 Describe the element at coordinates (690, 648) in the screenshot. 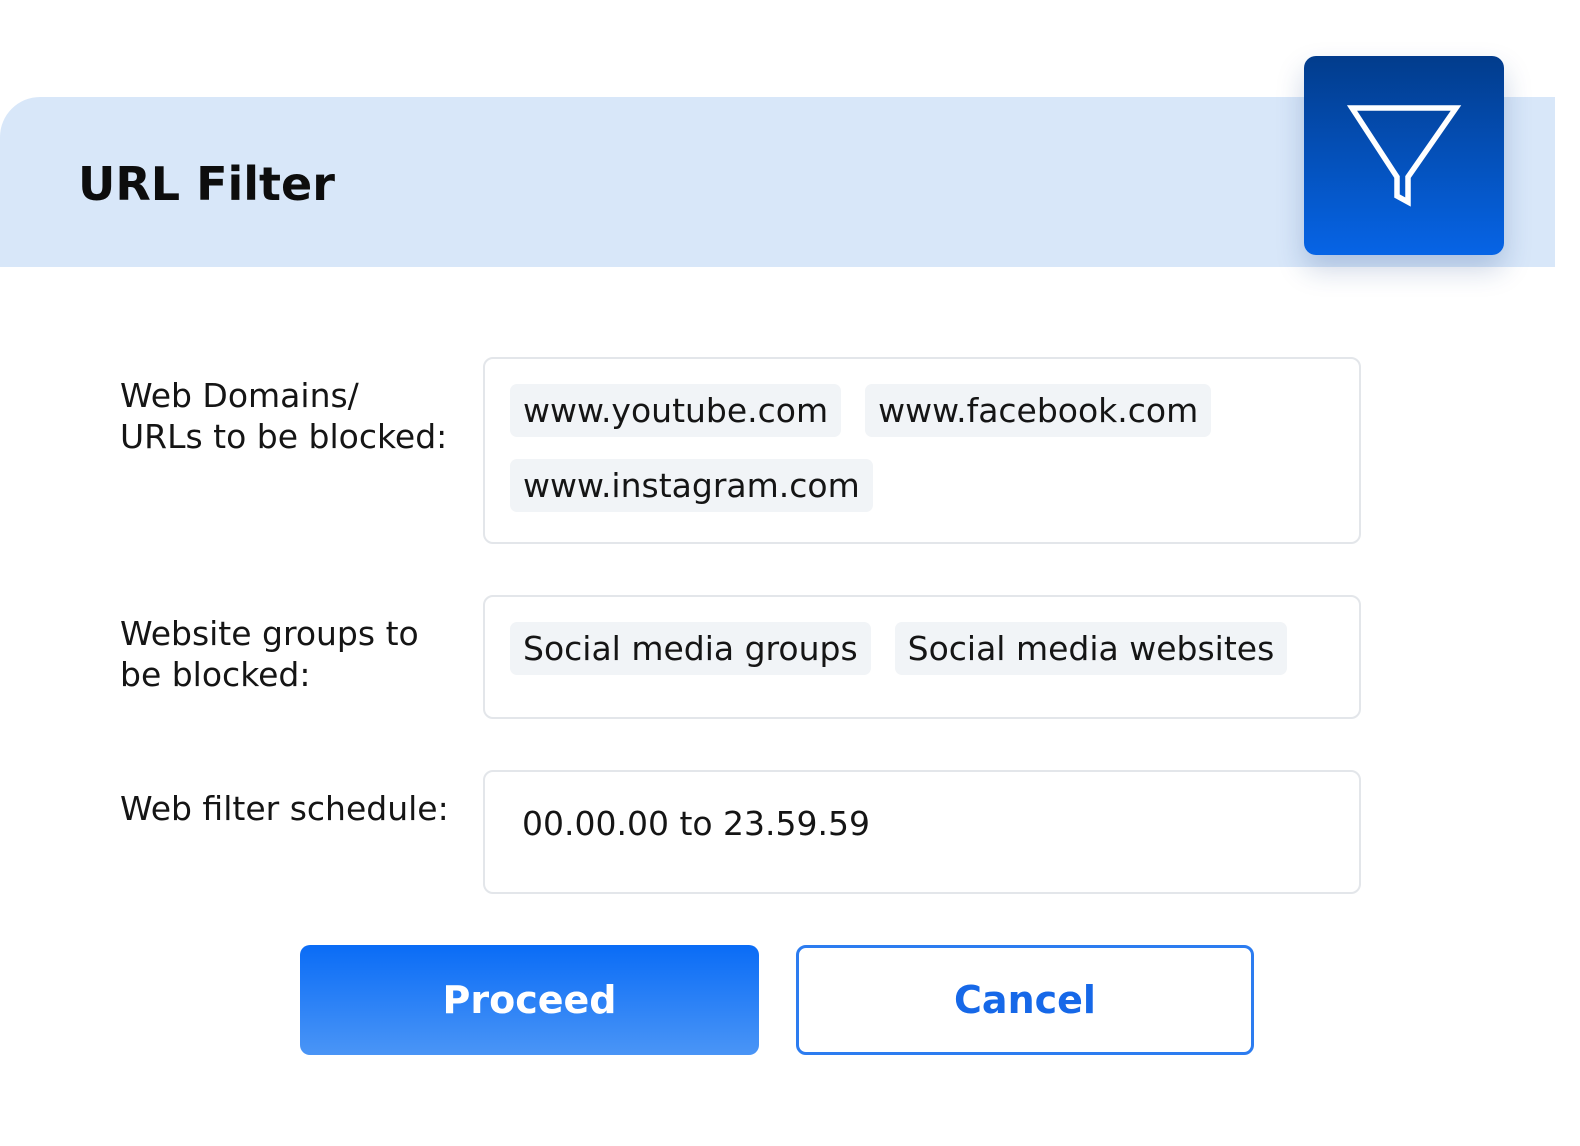

I see `group-chip-social-media-groups: Social media groups` at that location.